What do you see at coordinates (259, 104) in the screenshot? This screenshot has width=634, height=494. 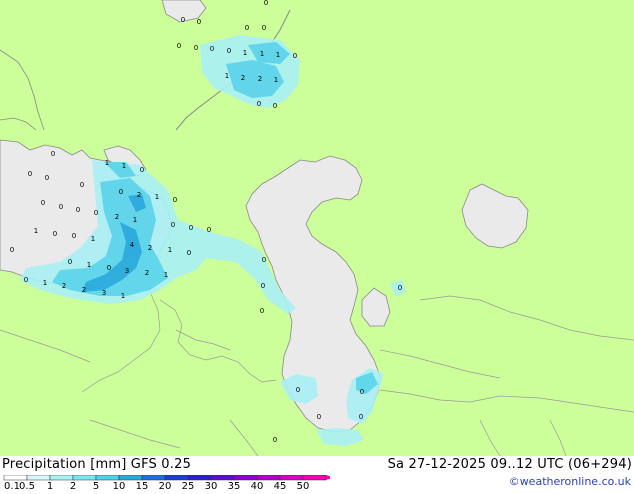 I see `precip-value-17: 0` at bounding box center [259, 104].